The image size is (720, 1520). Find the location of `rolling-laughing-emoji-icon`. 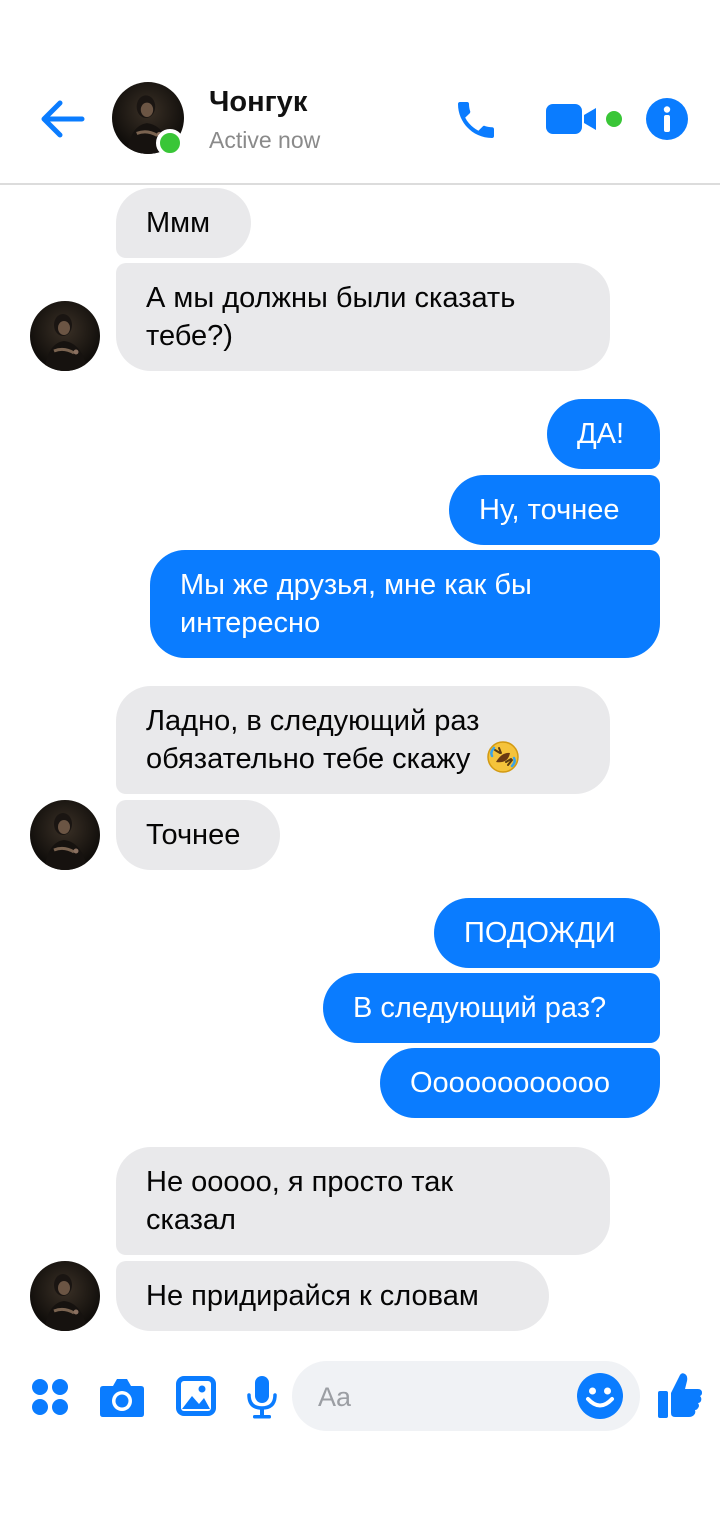

rolling-laughing-emoji-icon is located at coordinates (503, 757).